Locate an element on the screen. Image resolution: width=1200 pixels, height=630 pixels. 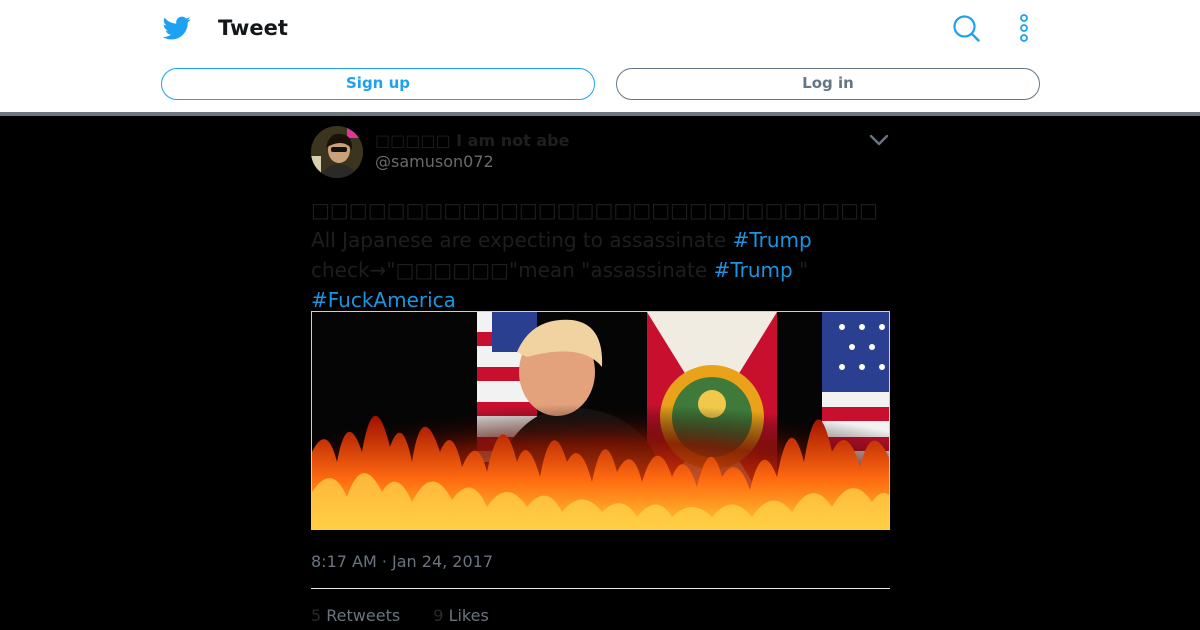
tweet-stats: 5 Retweets 9 Likes is located at coordinates (400, 616).